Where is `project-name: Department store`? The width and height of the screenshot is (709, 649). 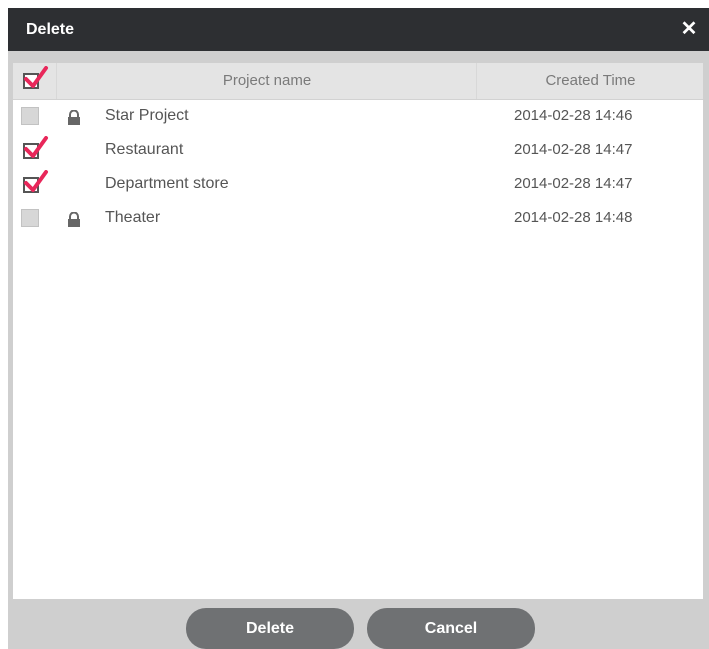 project-name: Department store is located at coordinates (167, 183).